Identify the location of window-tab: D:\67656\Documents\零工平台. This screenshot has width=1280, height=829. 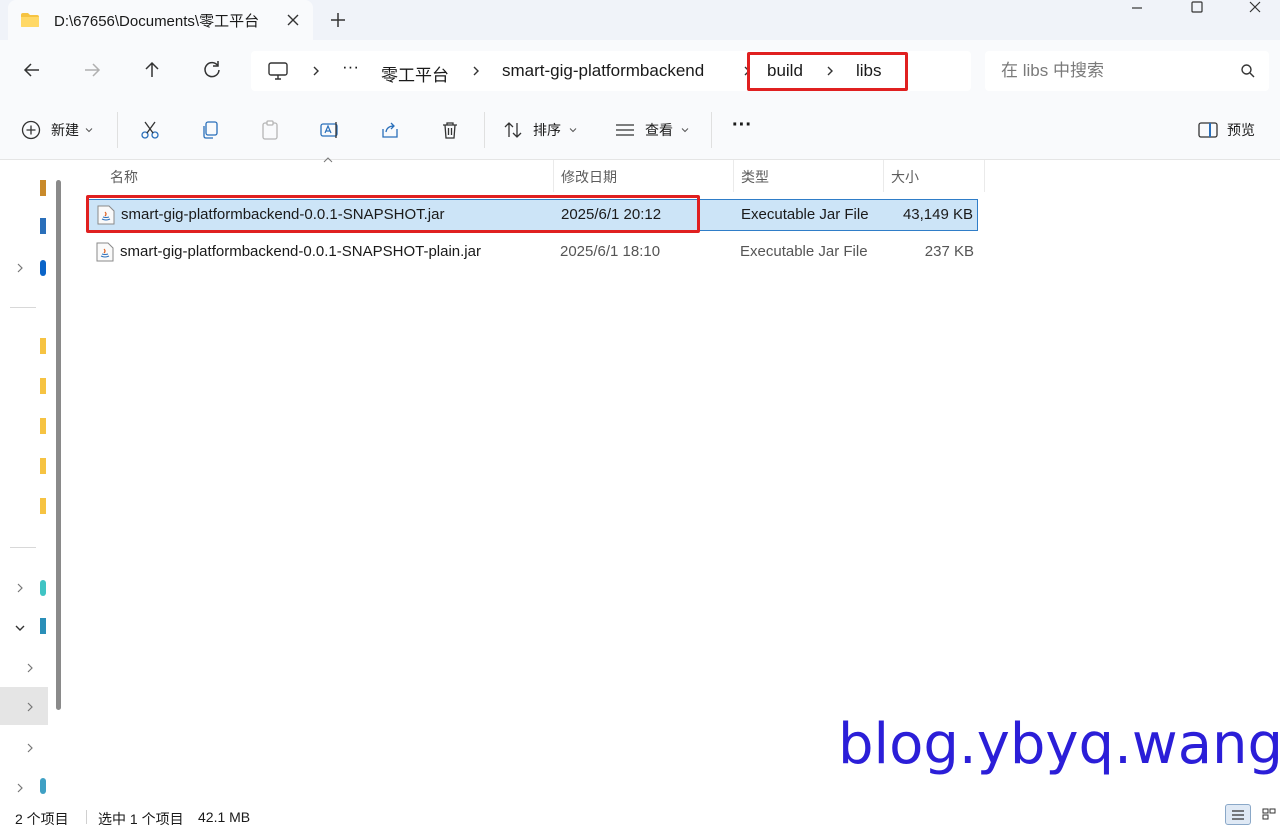
(160, 20).